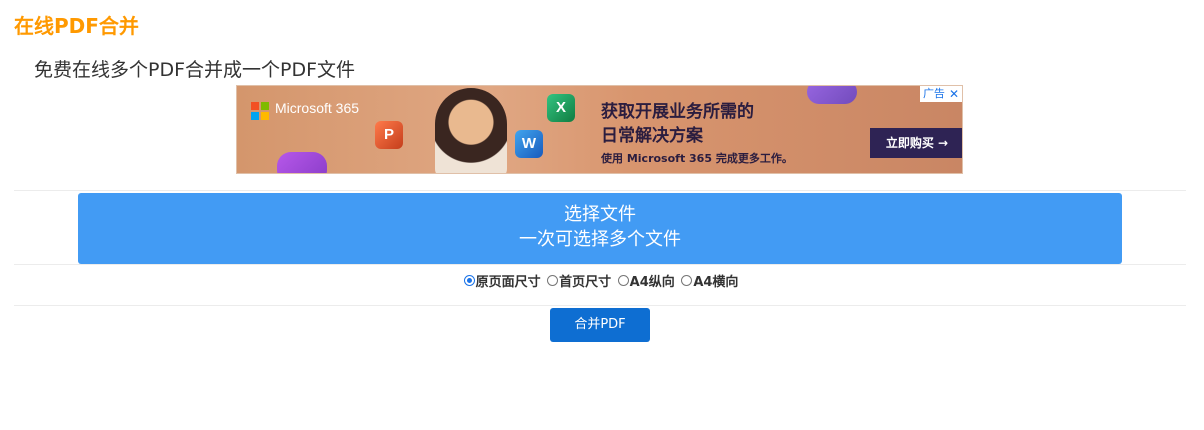  Describe the element at coordinates (687, 280) in the screenshot. I see `radio-a4-landscape` at that location.